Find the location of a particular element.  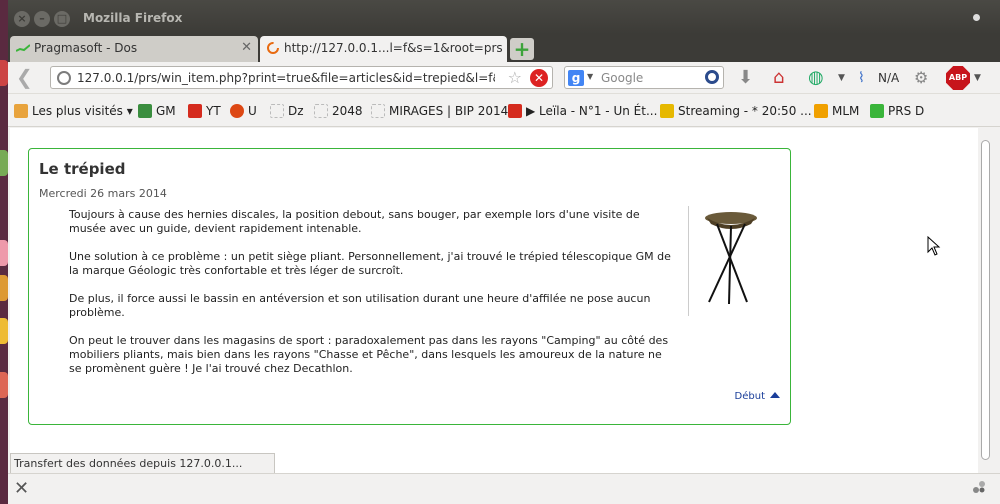

search-input: Google is located at coordinates (622, 78).